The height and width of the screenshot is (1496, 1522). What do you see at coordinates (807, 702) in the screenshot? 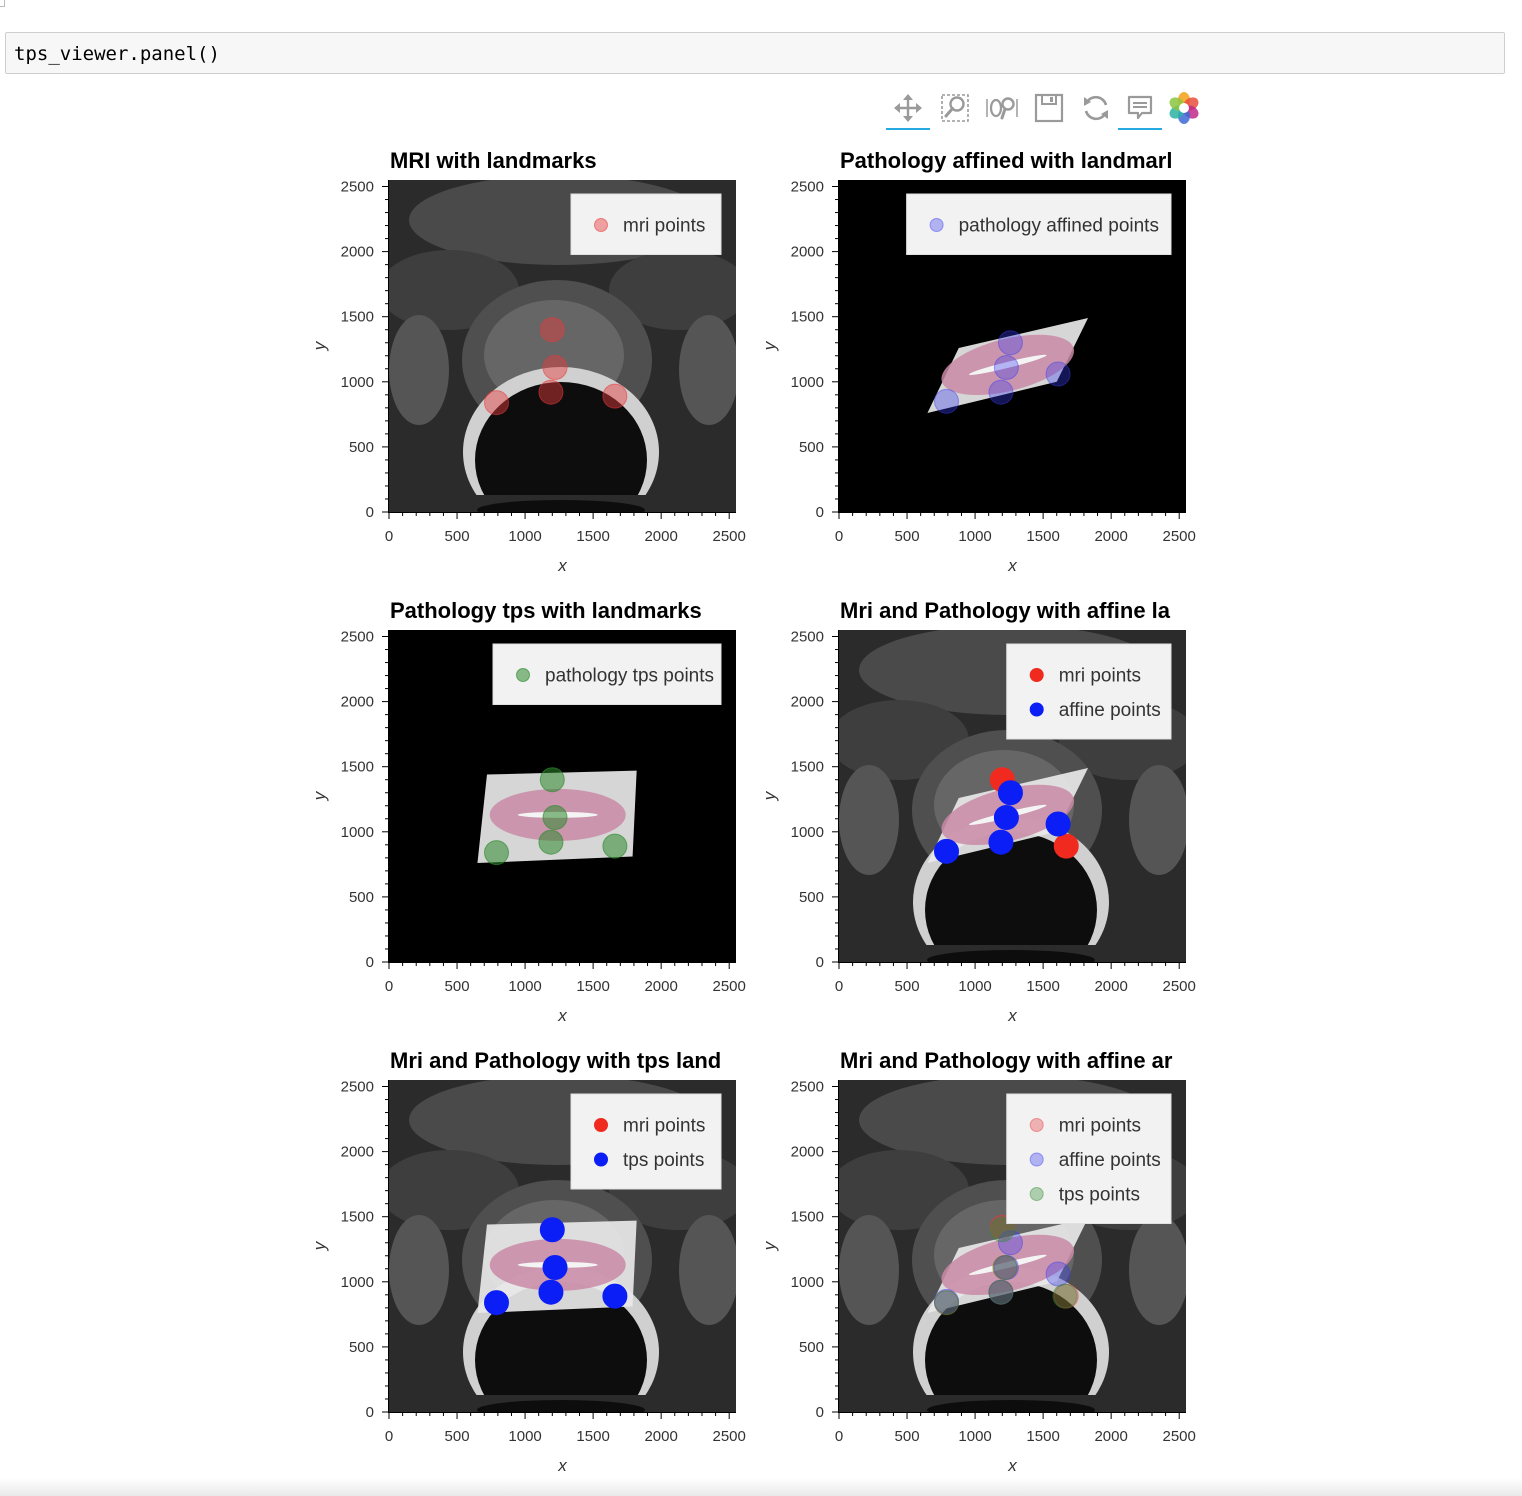
I see `y-tick-label: 2000` at bounding box center [807, 702].